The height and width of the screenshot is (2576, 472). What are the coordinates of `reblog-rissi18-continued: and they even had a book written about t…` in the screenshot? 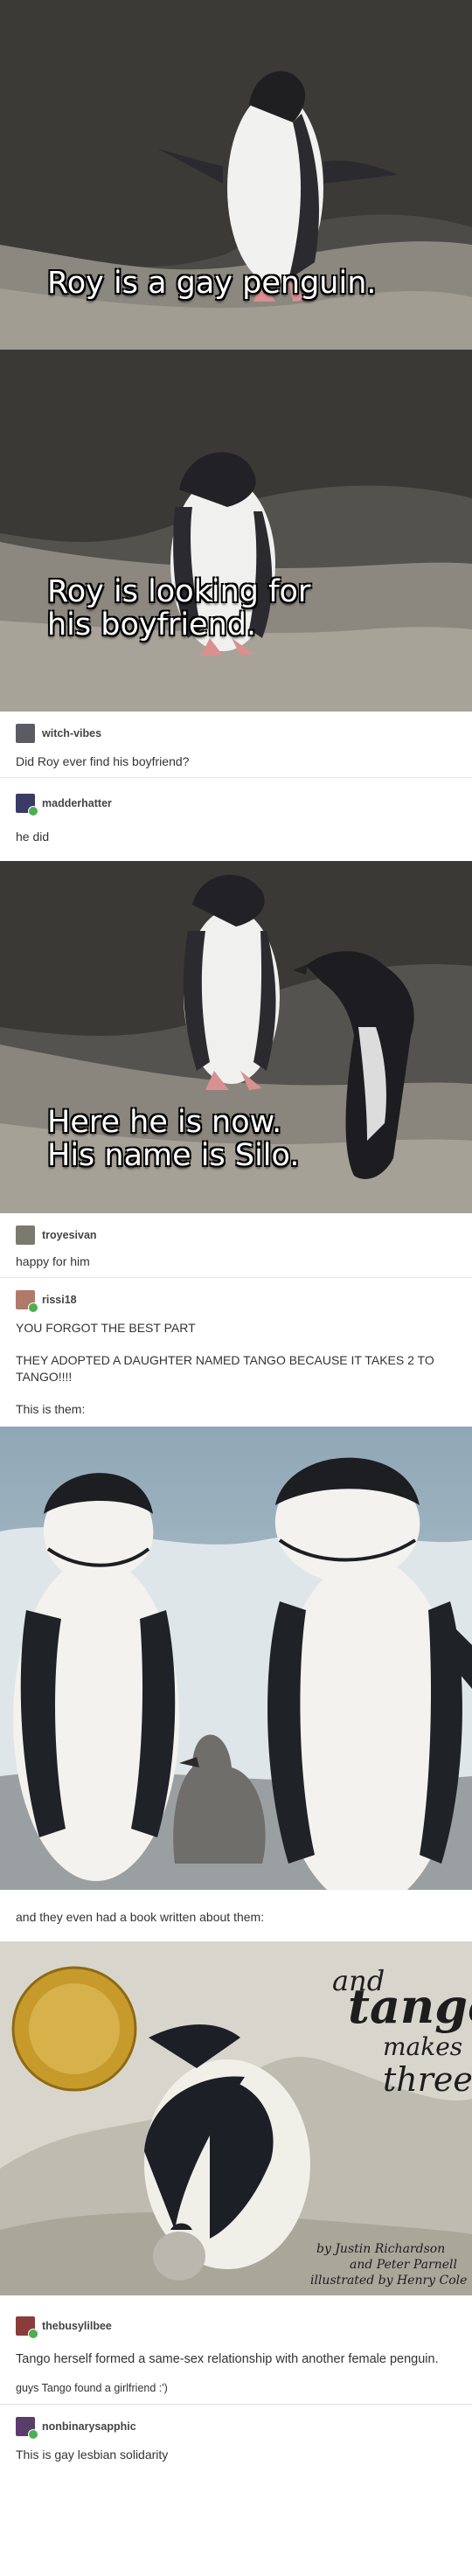 It's located at (236, 1916).